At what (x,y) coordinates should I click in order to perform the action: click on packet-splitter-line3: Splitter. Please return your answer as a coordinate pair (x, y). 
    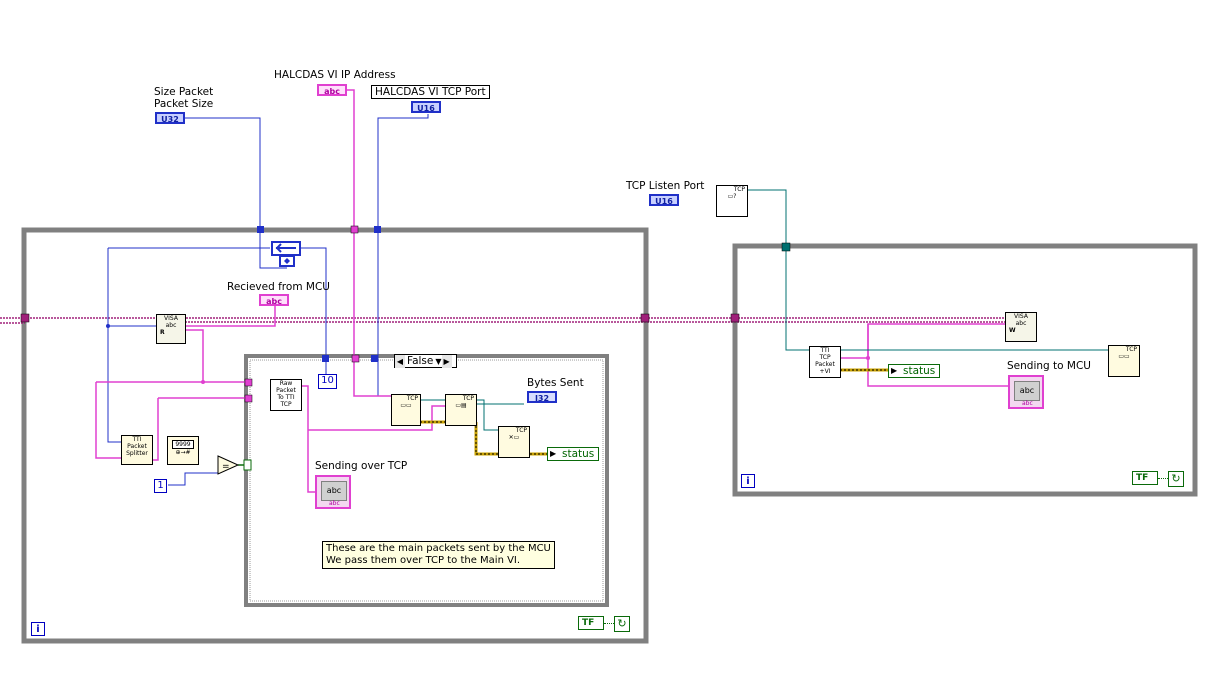
    Looking at the image, I should click on (137, 453).